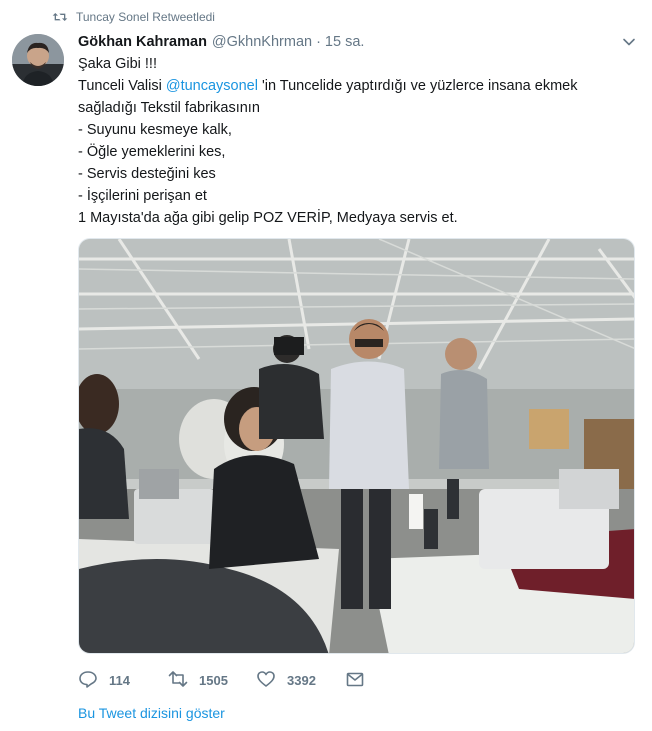 This screenshot has width=652, height=731. I want to click on tweet-timestamp: 15 sa., so click(345, 42).